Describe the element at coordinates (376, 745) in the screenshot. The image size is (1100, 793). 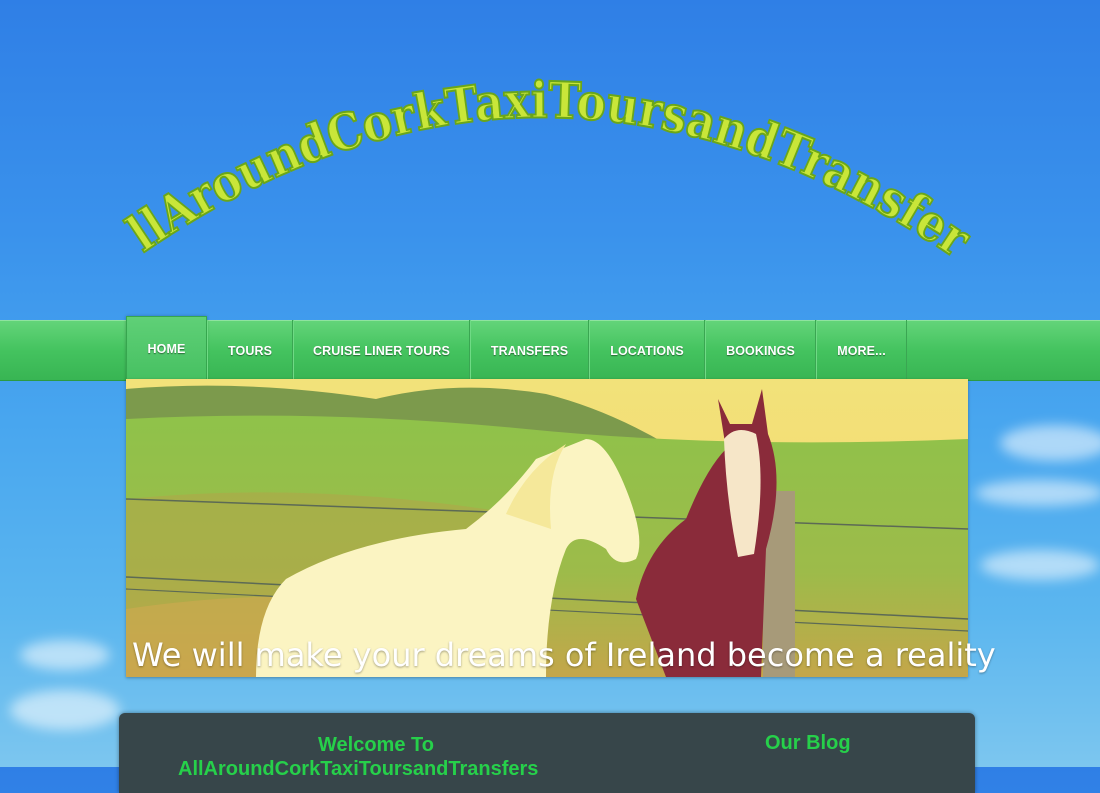
I see `welcome-heading: Welcome To` at that location.